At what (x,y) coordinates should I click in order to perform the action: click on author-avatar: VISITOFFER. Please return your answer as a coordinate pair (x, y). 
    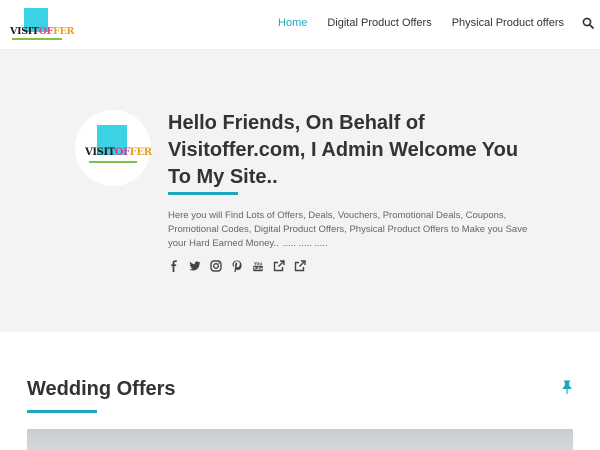
    Looking at the image, I should click on (113, 148).